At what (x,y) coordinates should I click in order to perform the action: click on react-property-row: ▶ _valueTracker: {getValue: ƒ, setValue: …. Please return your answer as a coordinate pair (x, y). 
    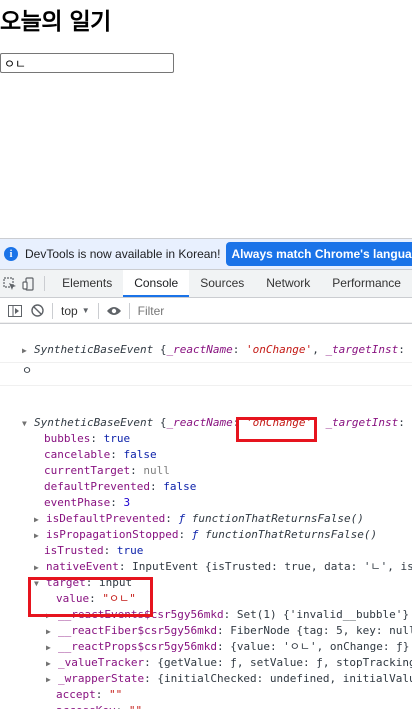
    Looking at the image, I should click on (206, 663).